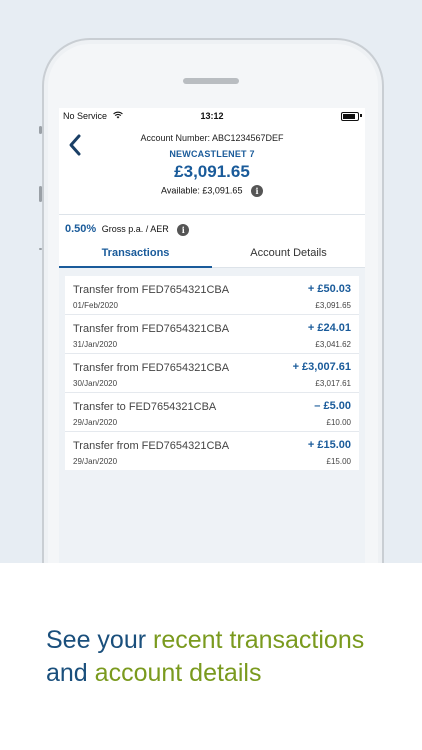 The image size is (422, 750). I want to click on mute-switch, so click(40, 130).